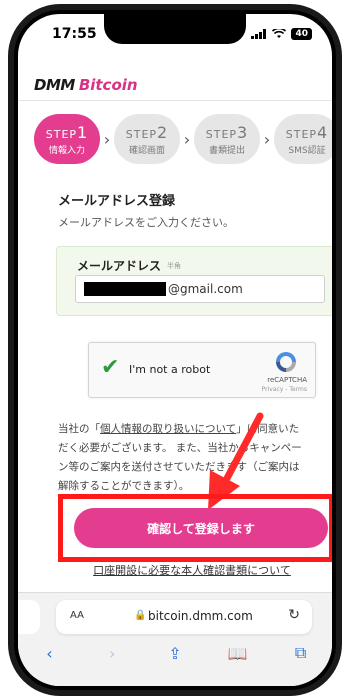  I want to click on back-icon: ‹, so click(49, 653).